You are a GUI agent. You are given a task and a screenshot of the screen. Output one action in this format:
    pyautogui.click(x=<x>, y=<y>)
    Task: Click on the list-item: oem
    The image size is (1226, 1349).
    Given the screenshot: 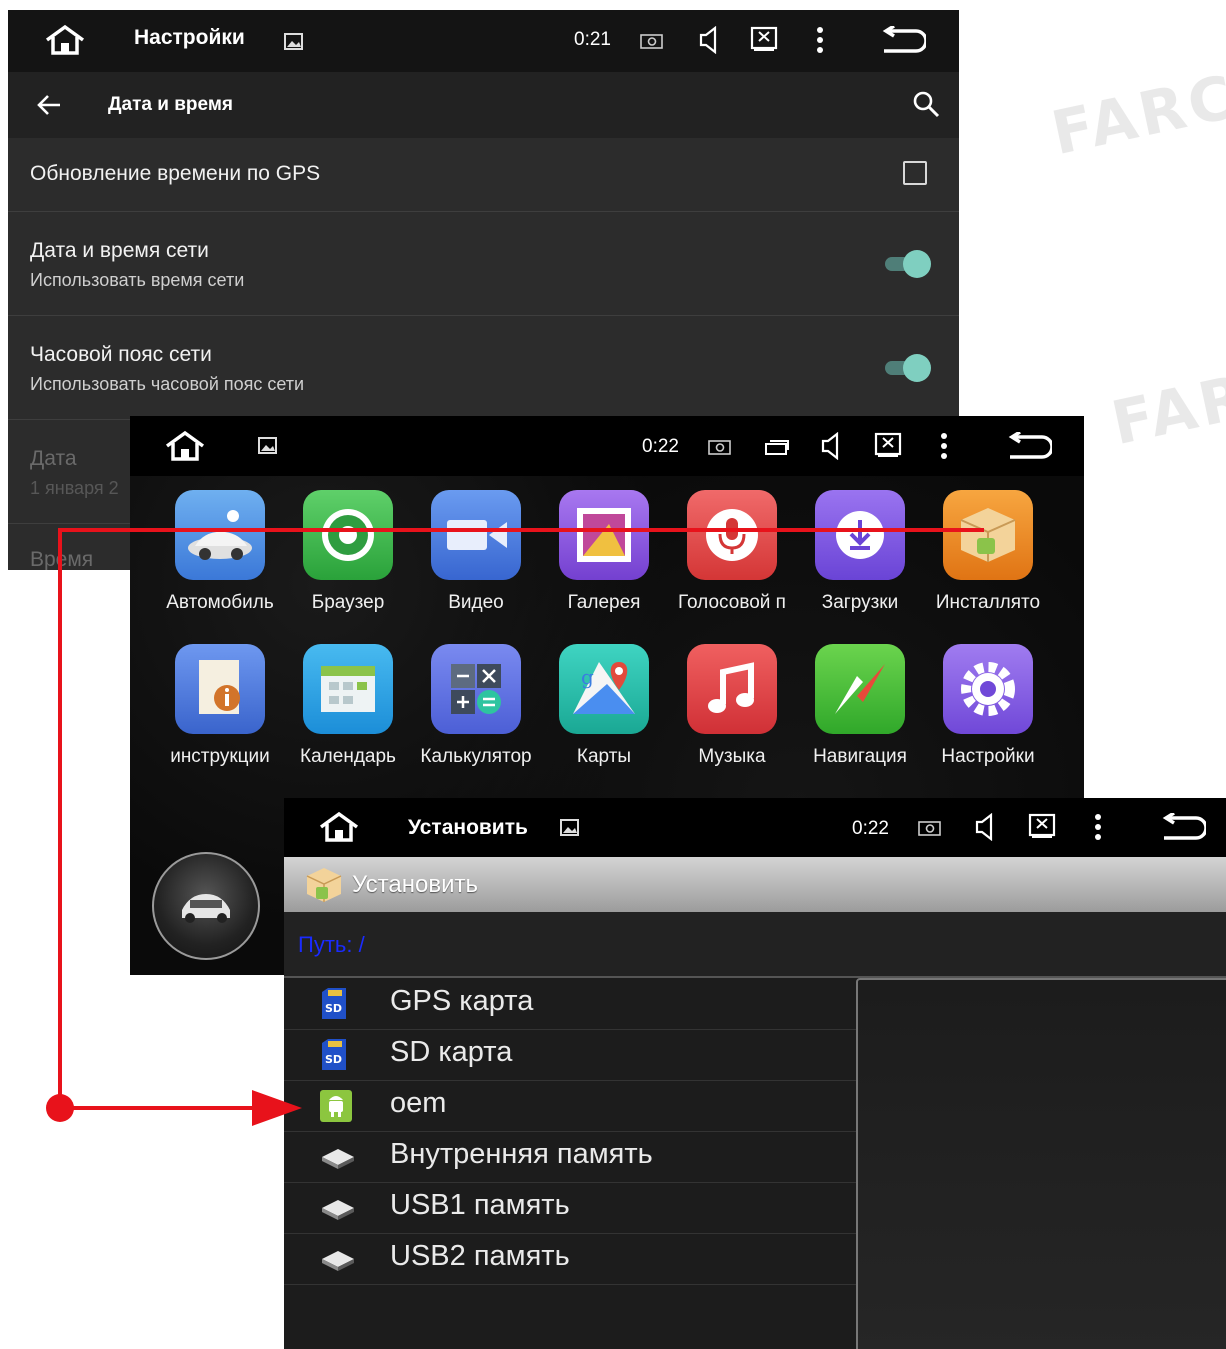 What is the action you would take?
    pyautogui.click(x=570, y=1106)
    